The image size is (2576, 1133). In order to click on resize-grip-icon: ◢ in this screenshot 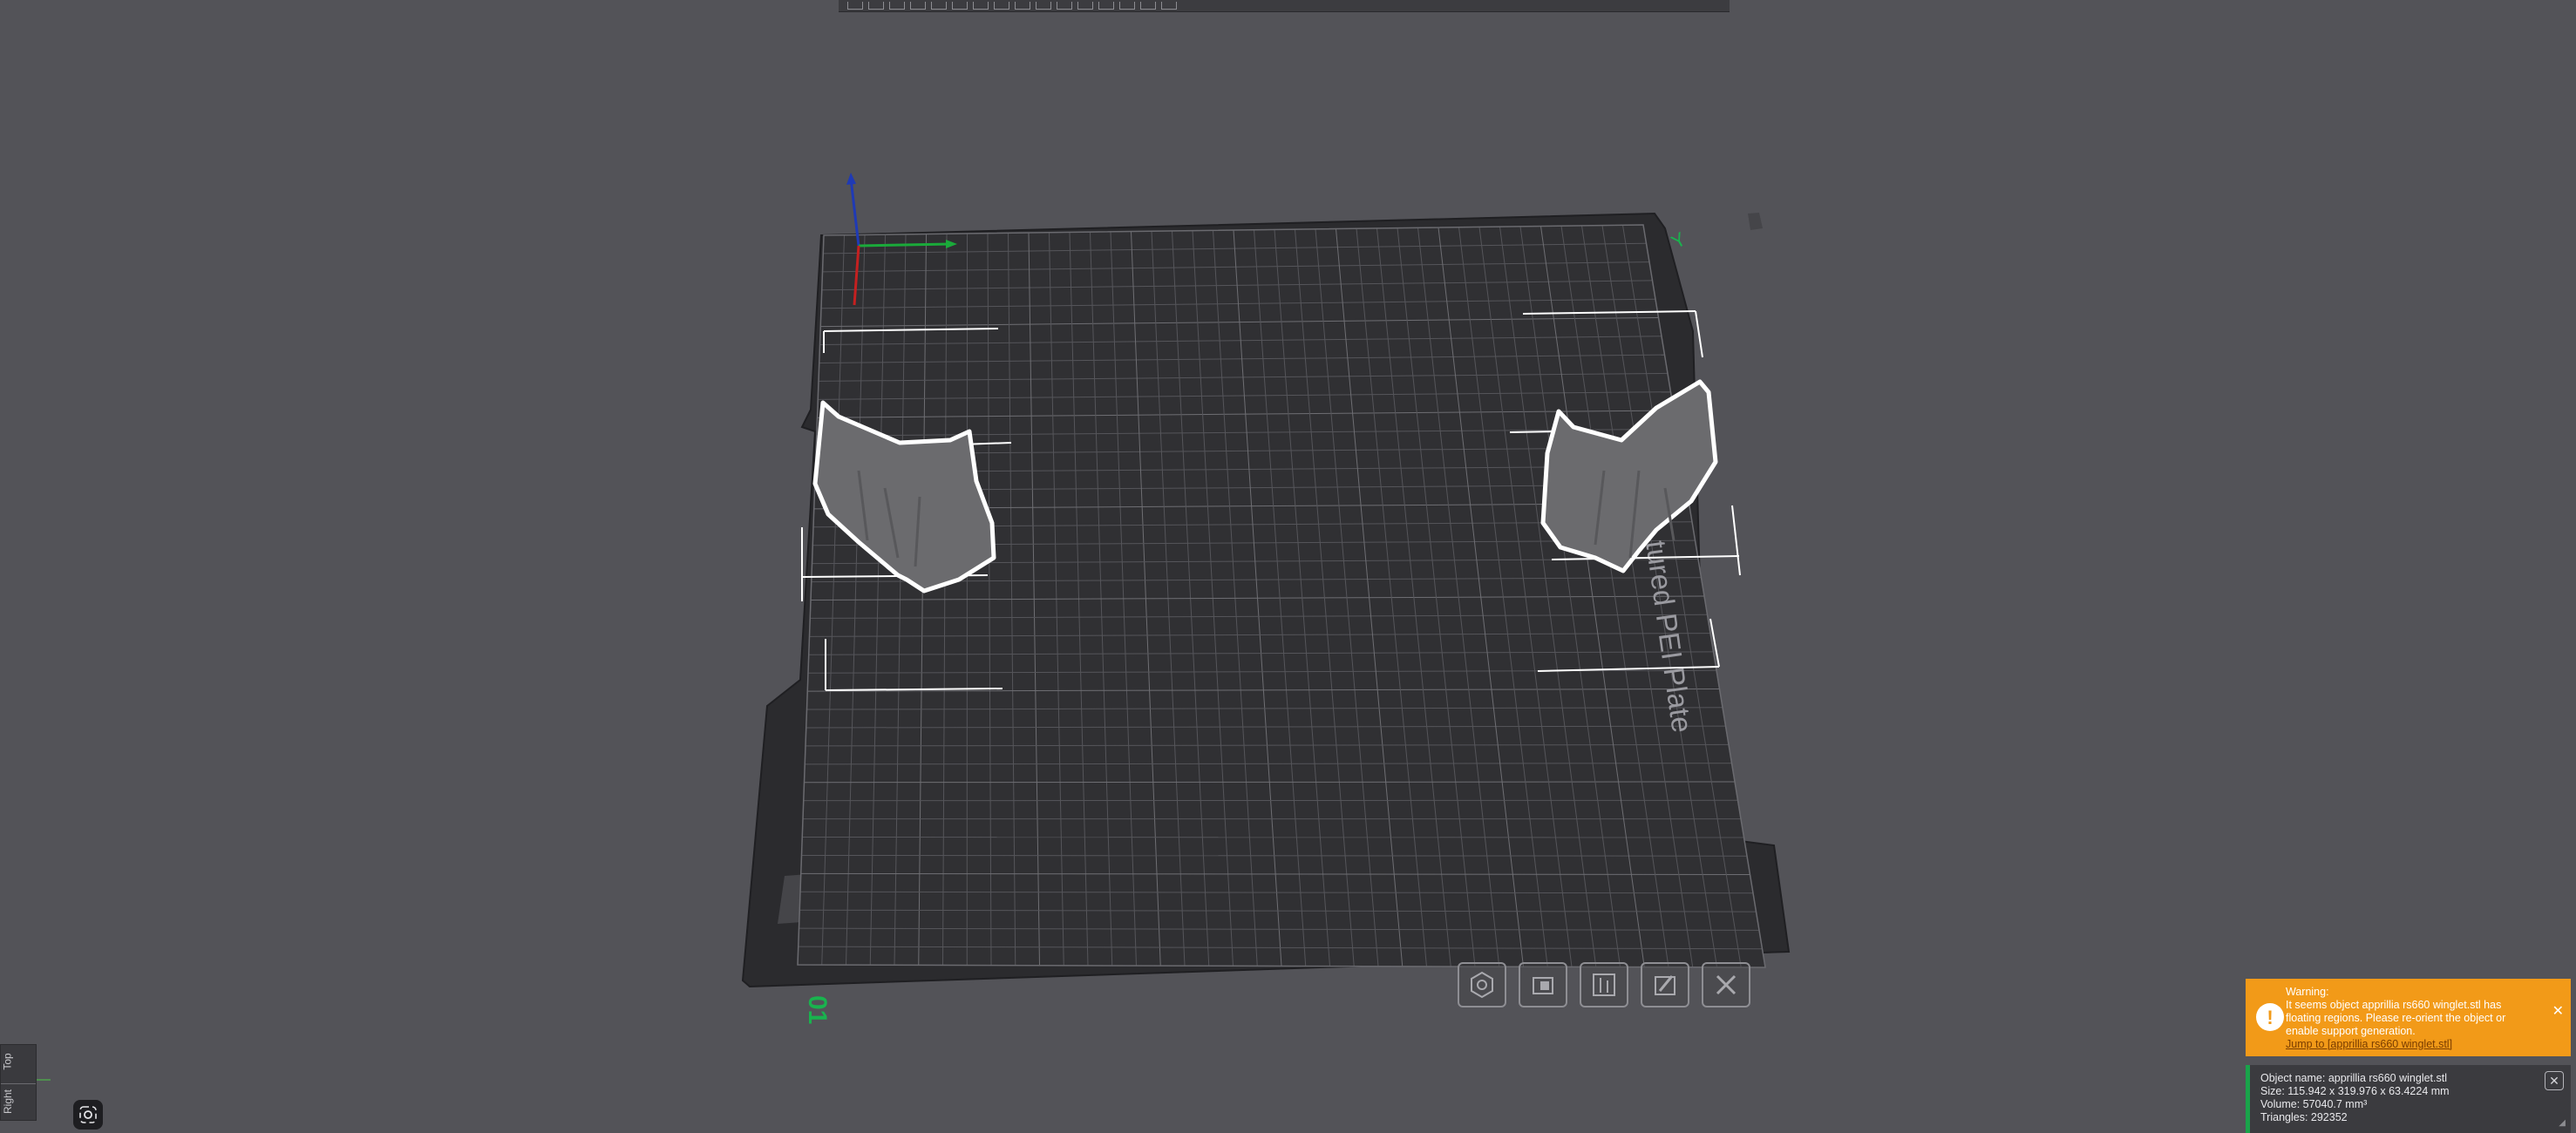, I will do `click(2562, 1123)`.